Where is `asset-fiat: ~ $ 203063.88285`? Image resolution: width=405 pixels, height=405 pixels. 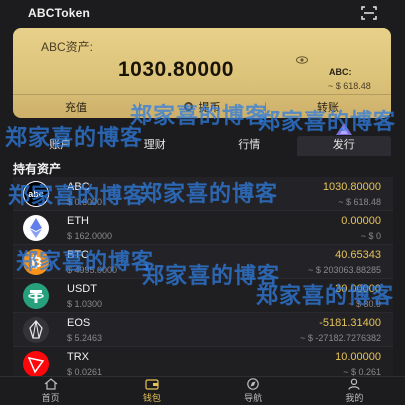
asset-fiat: ~ $ 203063.88285 is located at coordinates (344, 270).